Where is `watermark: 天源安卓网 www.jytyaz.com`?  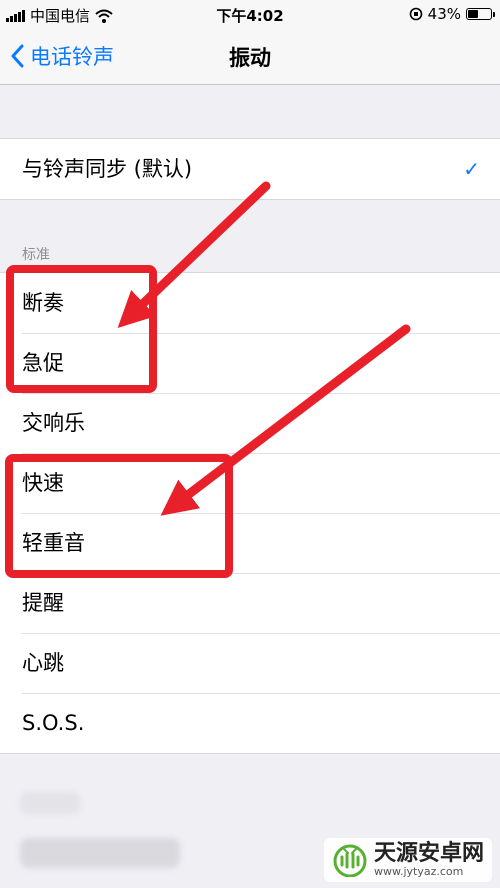 watermark: 天源安卓网 www.jytyaz.com is located at coordinates (407, 860).